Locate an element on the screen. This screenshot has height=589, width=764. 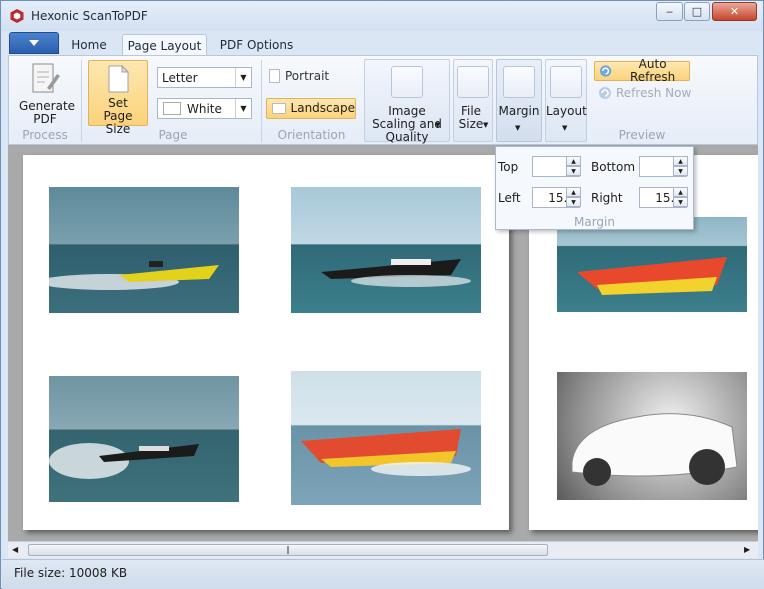
preview-group-label: Preview is located at coordinates (642, 135).